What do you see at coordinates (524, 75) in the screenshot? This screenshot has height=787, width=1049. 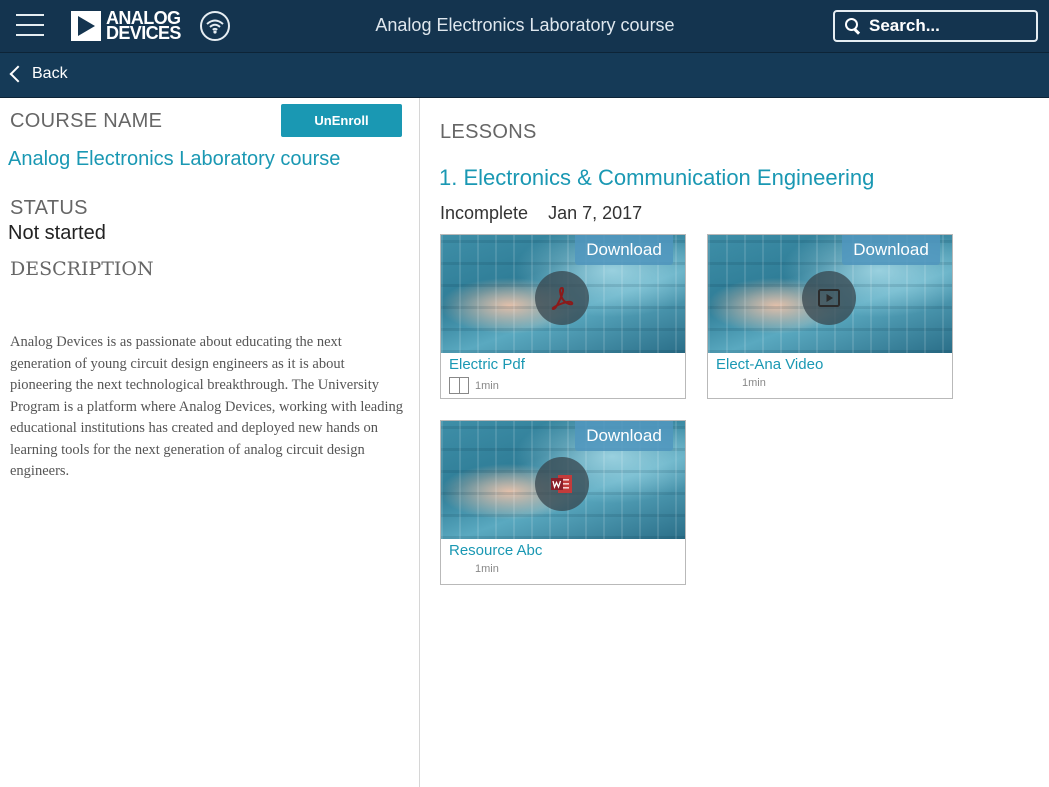 I see `navigation-bar: Back` at bounding box center [524, 75].